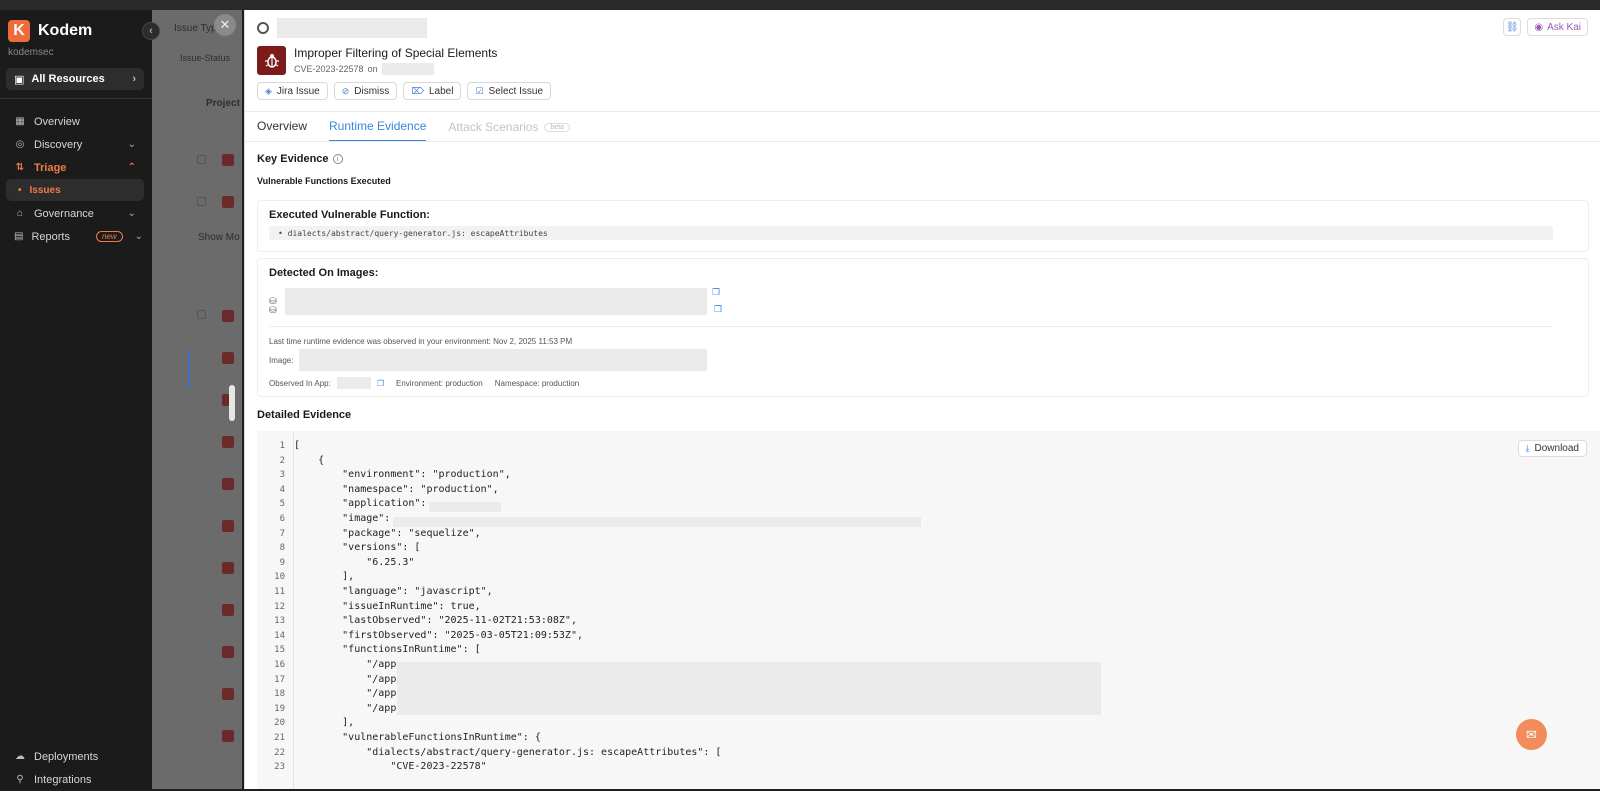 The height and width of the screenshot is (791, 1600). Describe the element at coordinates (282, 446) in the screenshot. I see `line-number: 1` at that location.